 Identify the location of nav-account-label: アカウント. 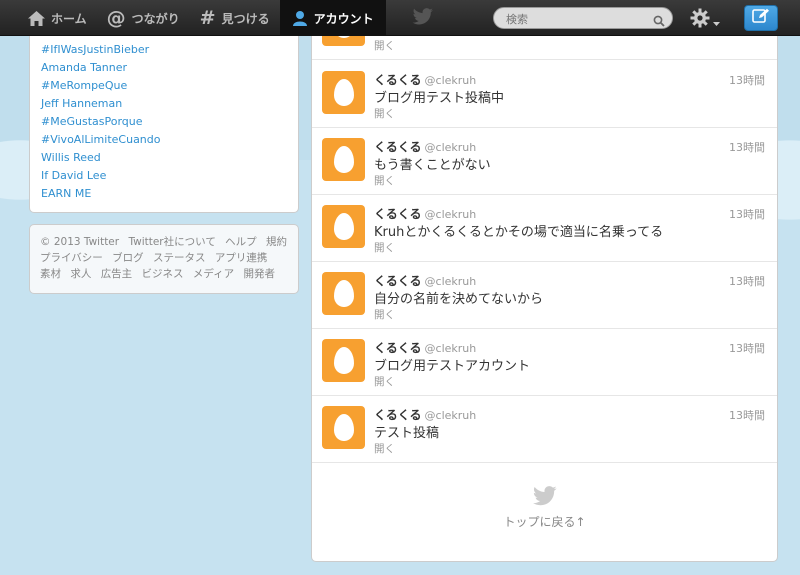
(343, 18).